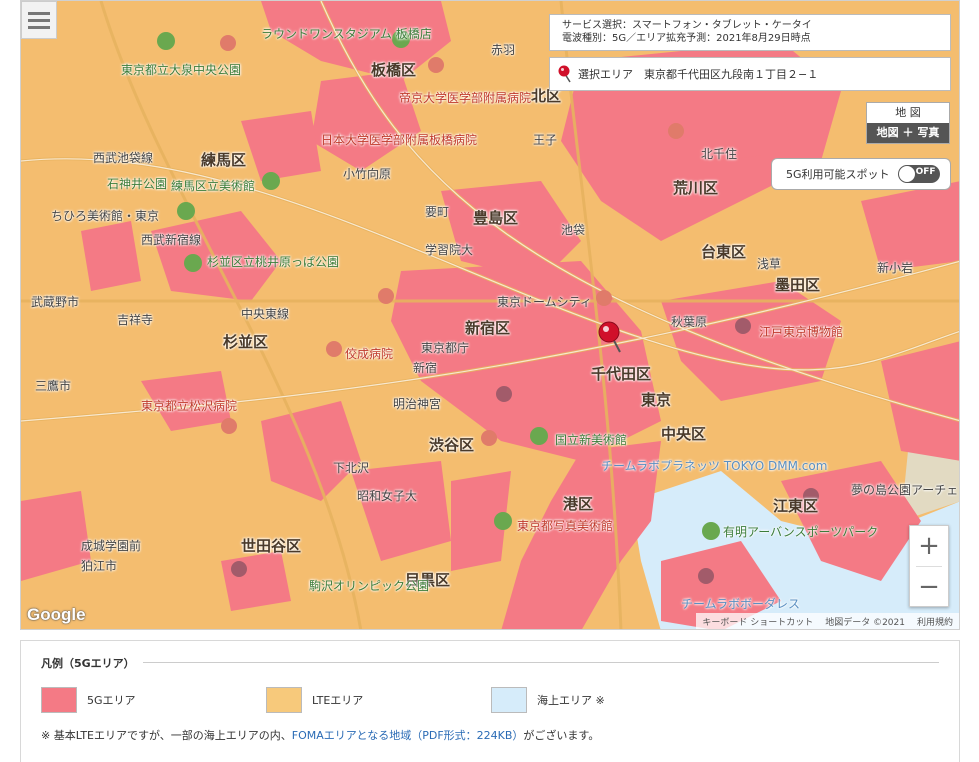 This screenshot has width=979, height=762. Describe the element at coordinates (367, 174) in the screenshot. I see `place-label: 小竹向原` at that location.